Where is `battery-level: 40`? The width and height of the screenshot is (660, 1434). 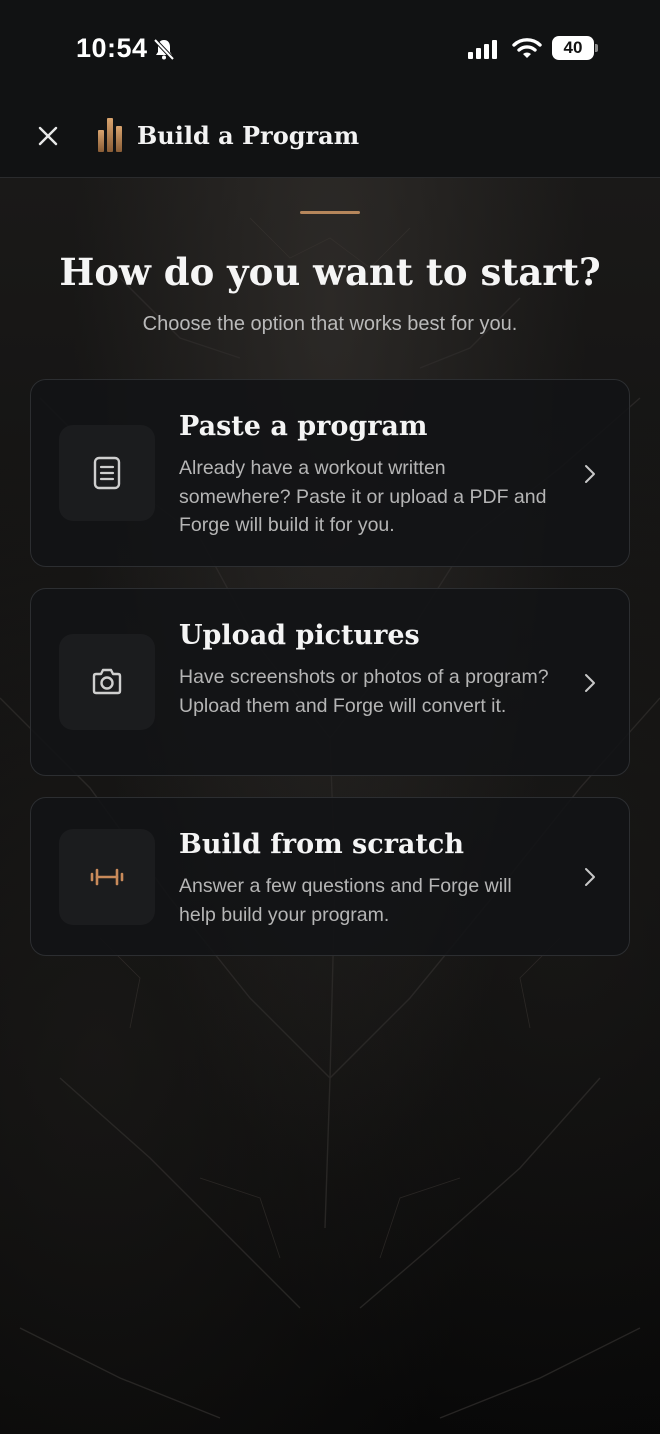 battery-level: 40 is located at coordinates (573, 48).